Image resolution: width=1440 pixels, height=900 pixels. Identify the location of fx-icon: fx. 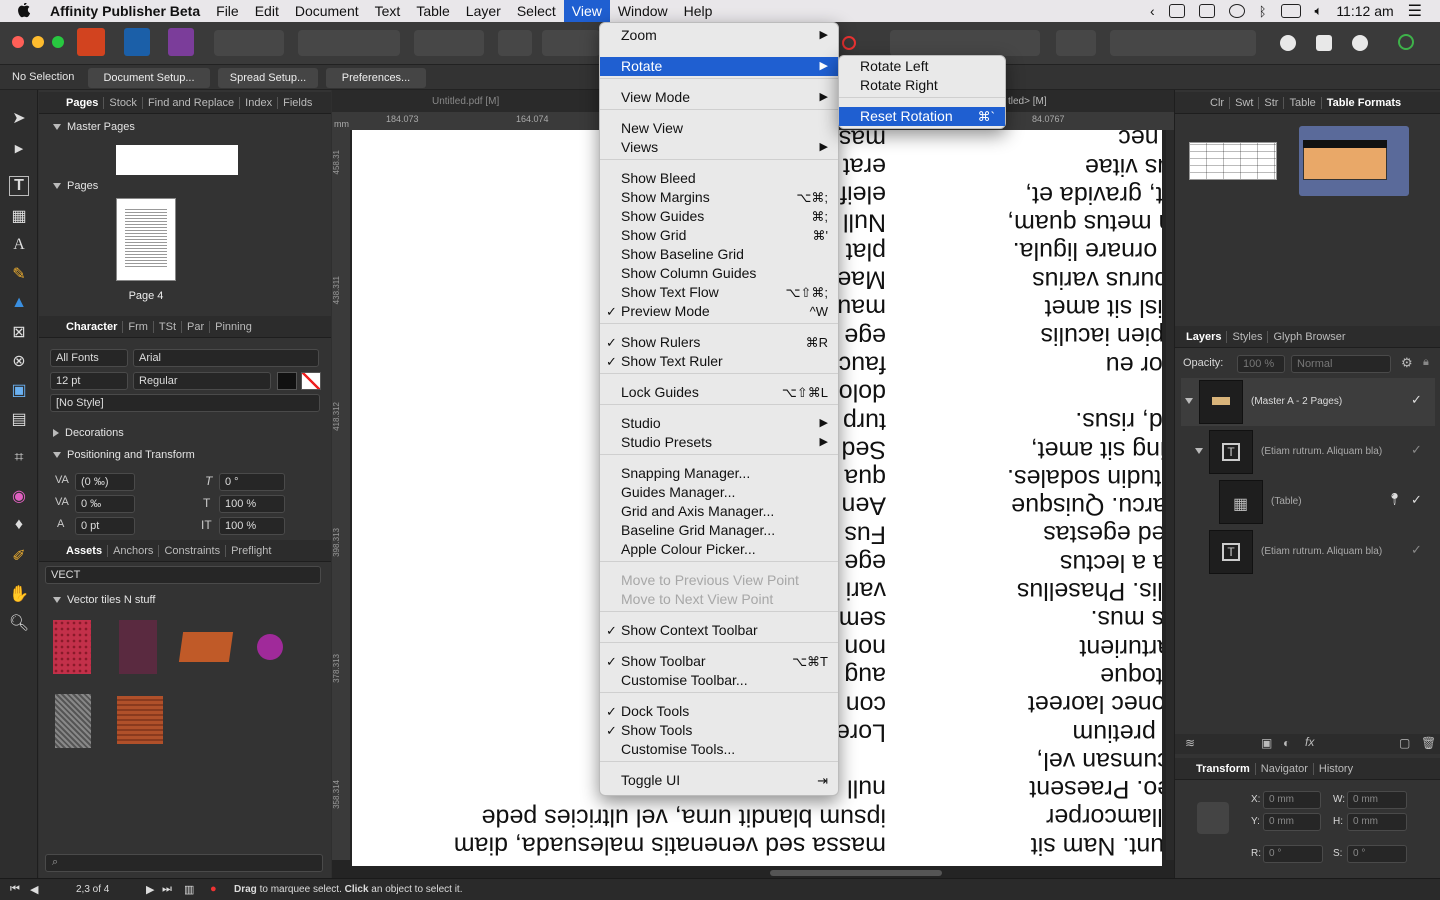
(1309, 742).